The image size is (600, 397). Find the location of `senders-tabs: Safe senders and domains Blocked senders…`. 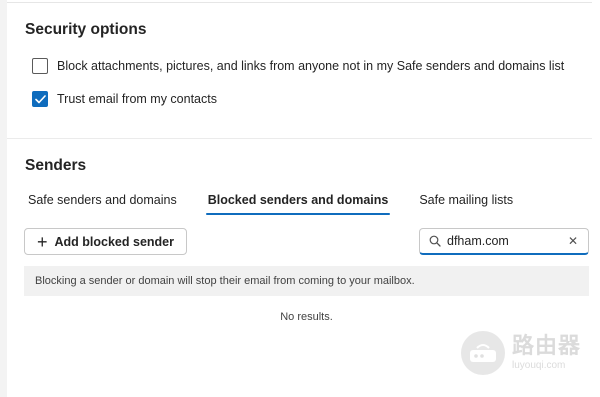

senders-tabs: Safe senders and domains Blocked senders… is located at coordinates (286, 204).